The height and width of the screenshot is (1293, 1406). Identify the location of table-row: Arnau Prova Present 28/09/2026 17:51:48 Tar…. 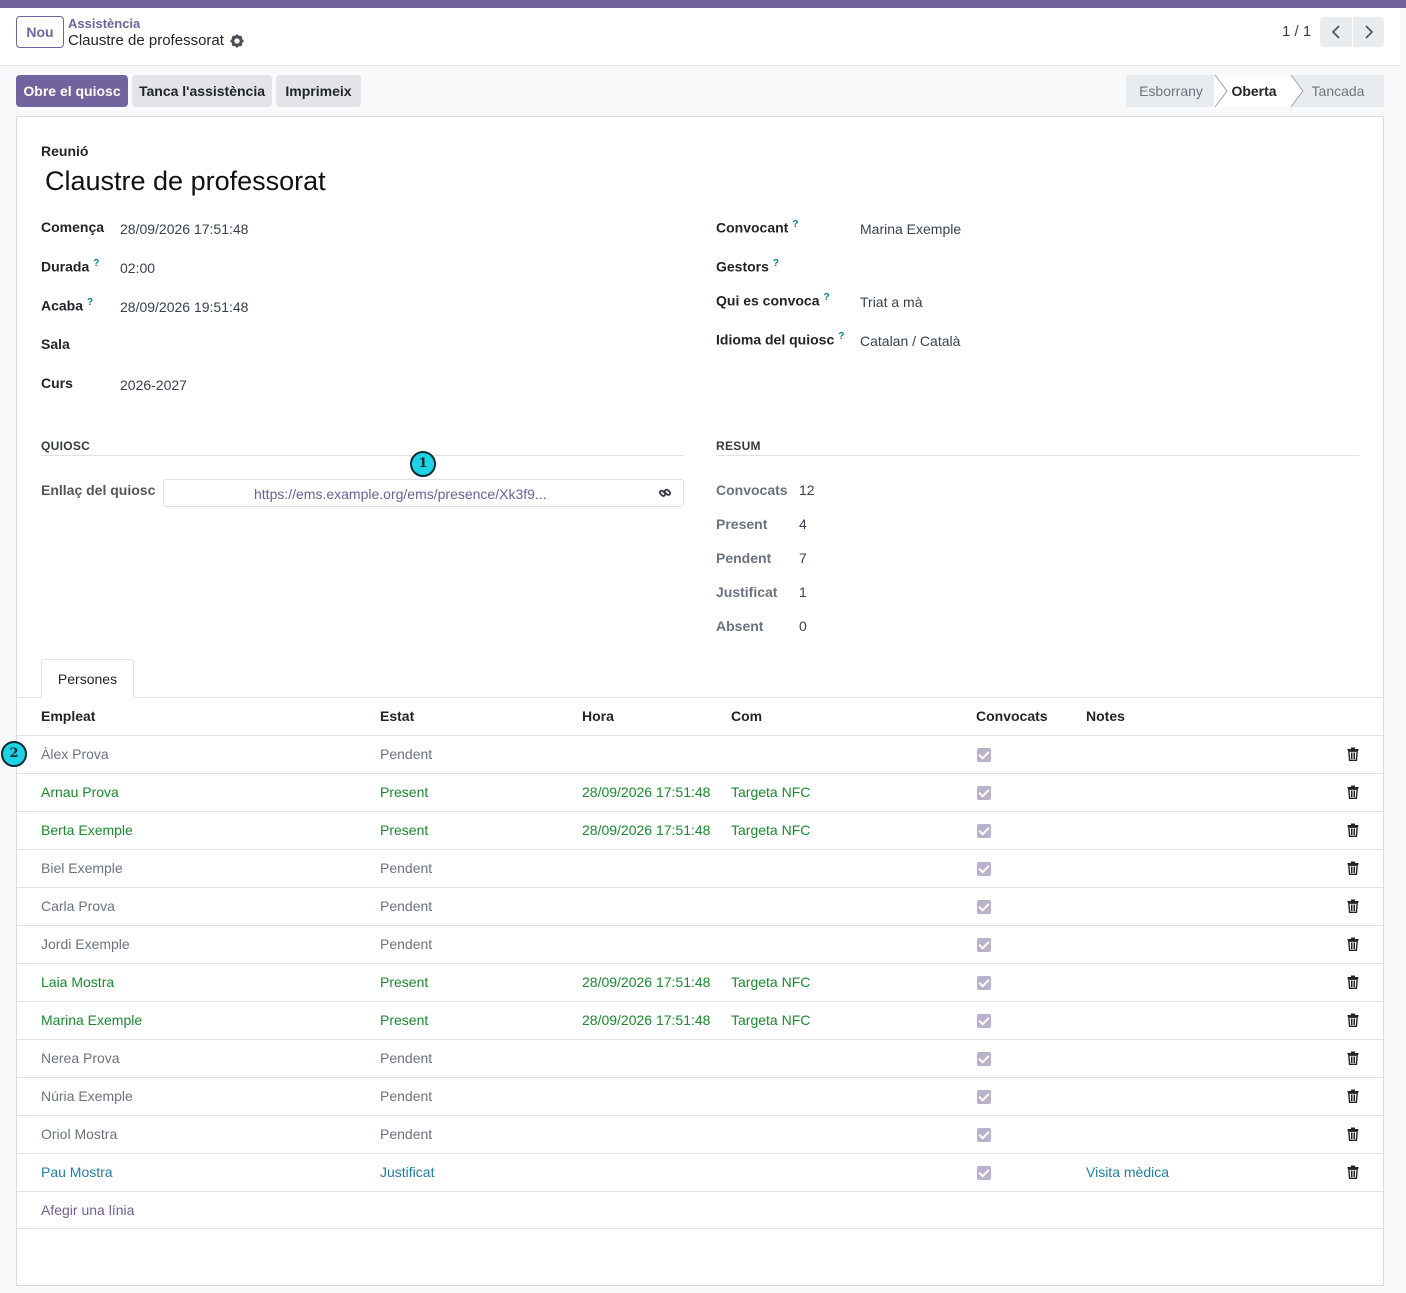
(700, 792).